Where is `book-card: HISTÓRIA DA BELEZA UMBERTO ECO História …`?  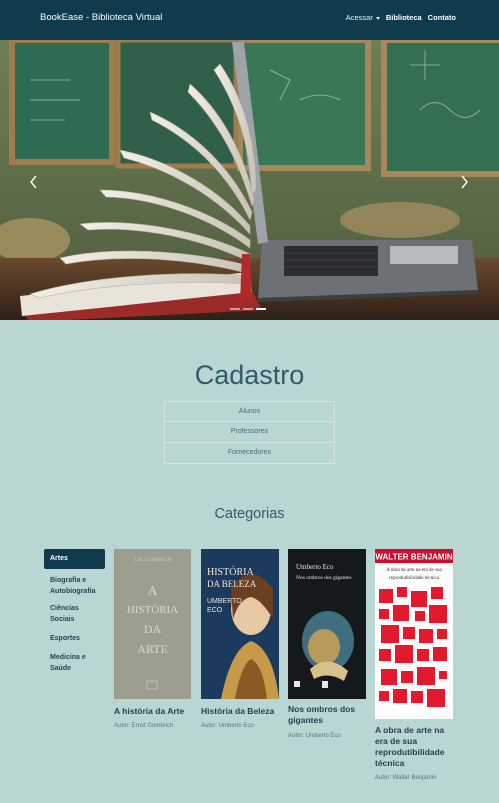
book-card: HISTÓRIA DA BELEZA UMBERTO ECO História … is located at coordinates (241, 649).